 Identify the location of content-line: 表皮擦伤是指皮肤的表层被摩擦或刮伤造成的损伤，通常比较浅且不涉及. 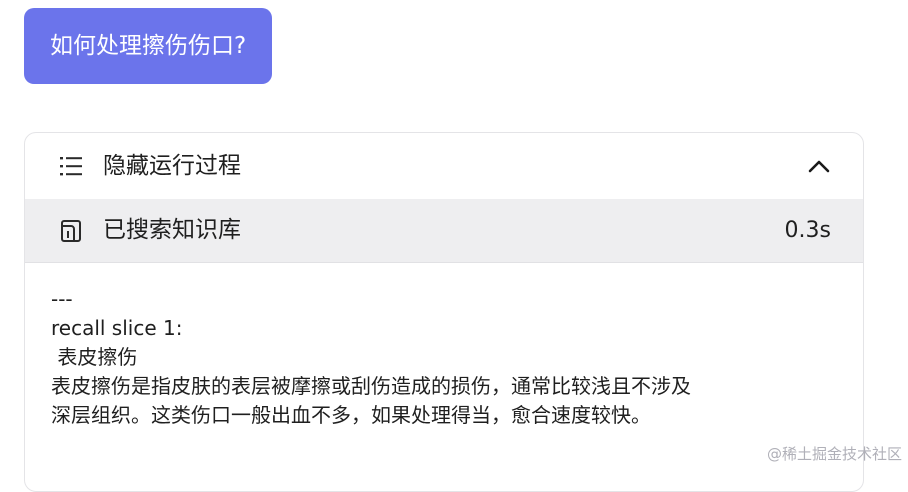
(371, 386).